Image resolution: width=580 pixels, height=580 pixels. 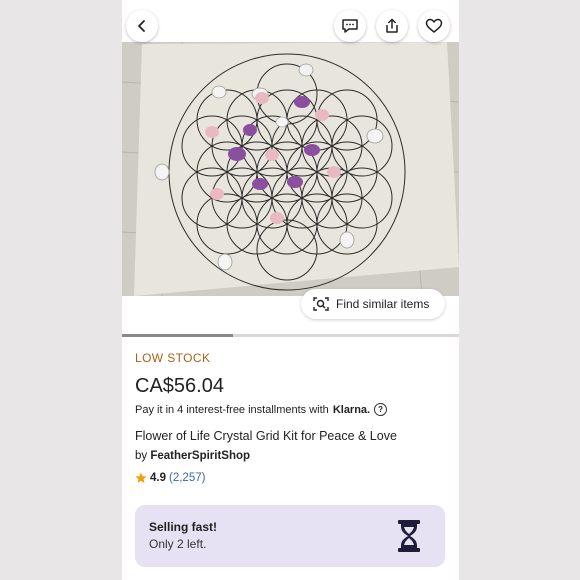 What do you see at coordinates (351, 409) in the screenshot?
I see `klarna-brand: Klarna.` at bounding box center [351, 409].